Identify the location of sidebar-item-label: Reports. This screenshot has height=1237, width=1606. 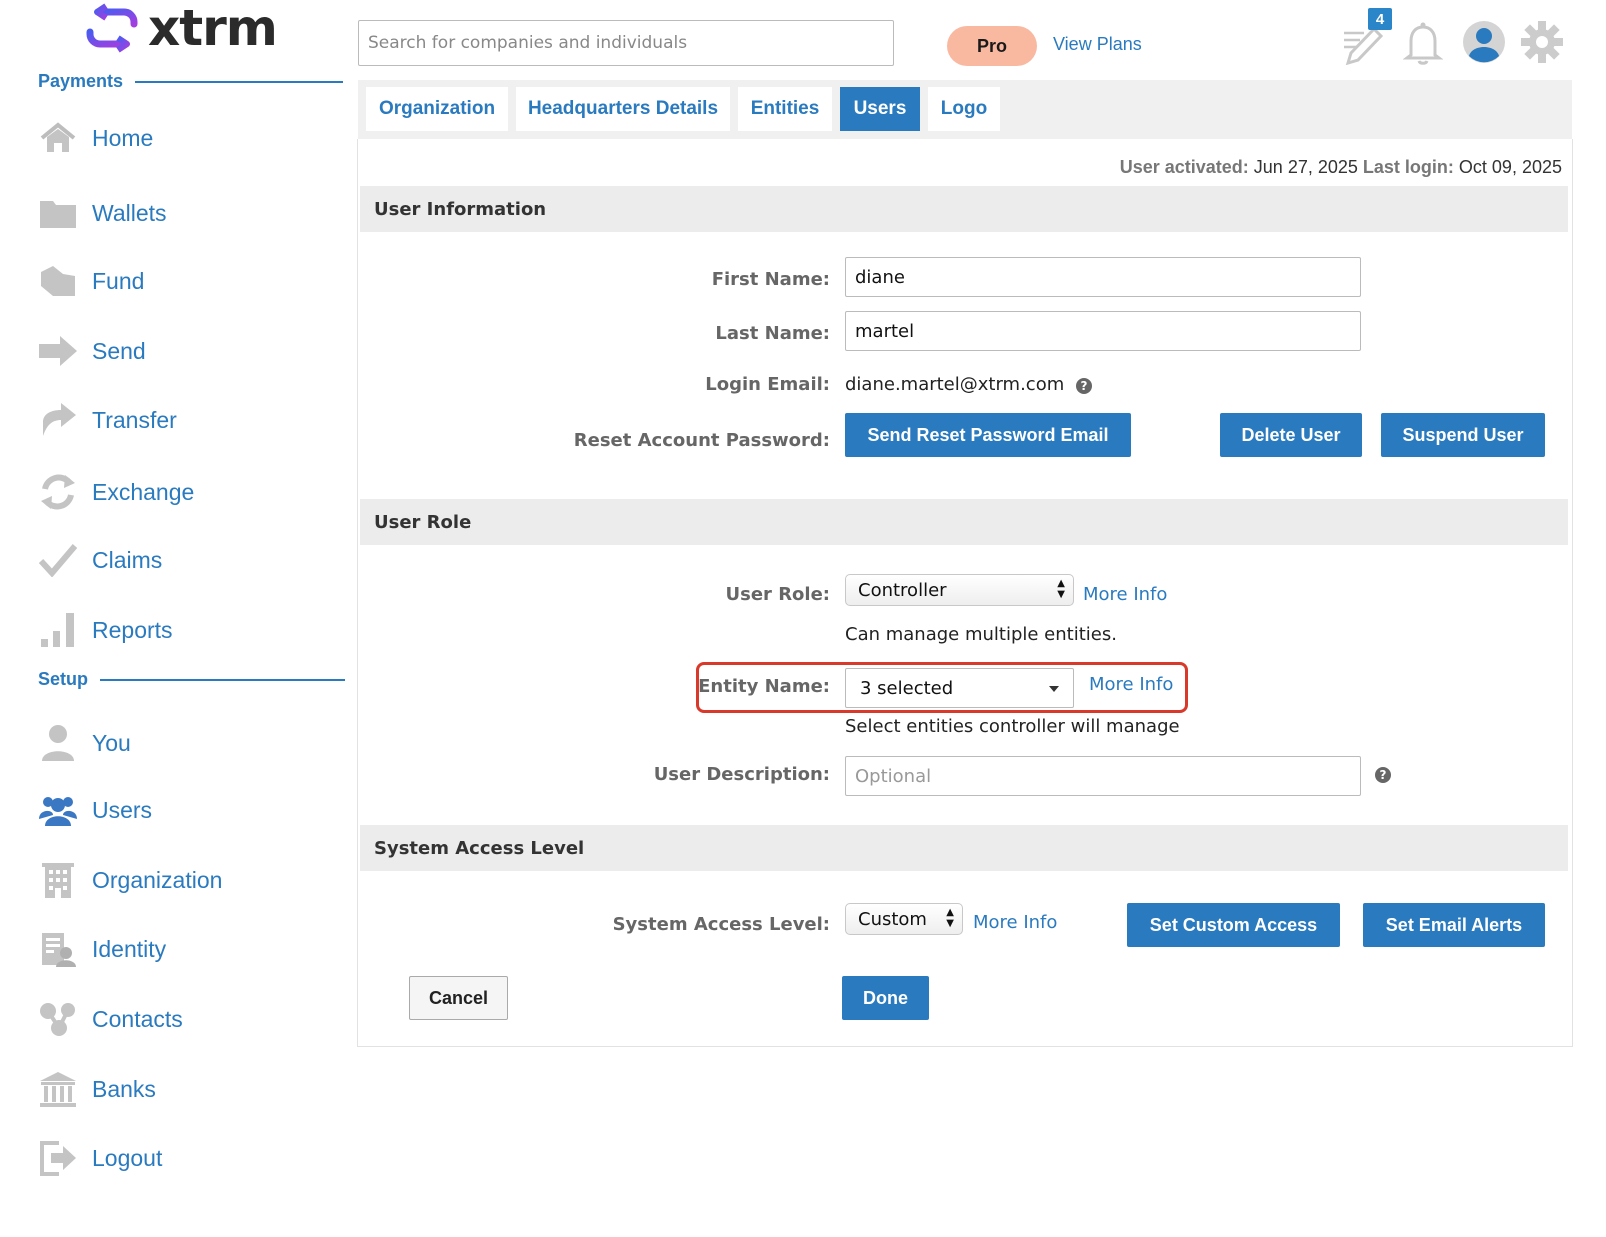
(132, 629).